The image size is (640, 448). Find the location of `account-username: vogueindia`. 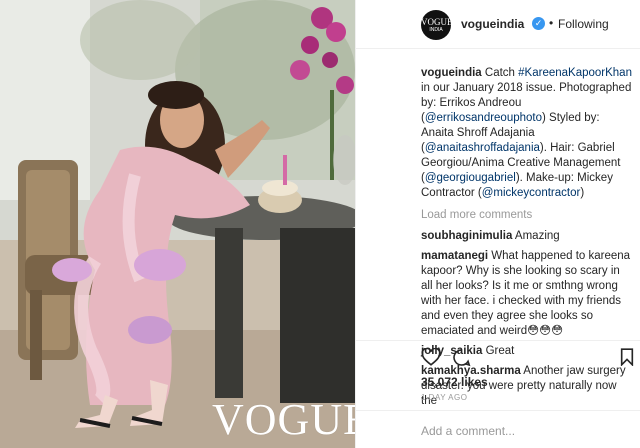

account-username: vogueindia is located at coordinates (492, 24).